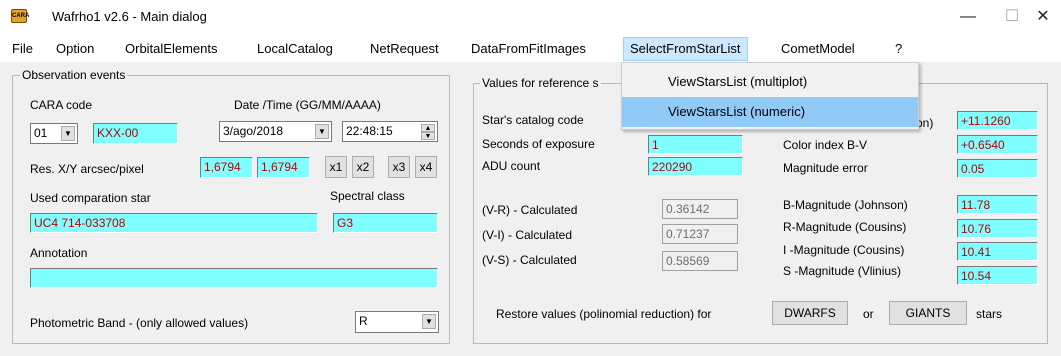  Describe the element at coordinates (700, 234) in the screenshot. I see `vi-calculated-field: 0.71237` at that location.